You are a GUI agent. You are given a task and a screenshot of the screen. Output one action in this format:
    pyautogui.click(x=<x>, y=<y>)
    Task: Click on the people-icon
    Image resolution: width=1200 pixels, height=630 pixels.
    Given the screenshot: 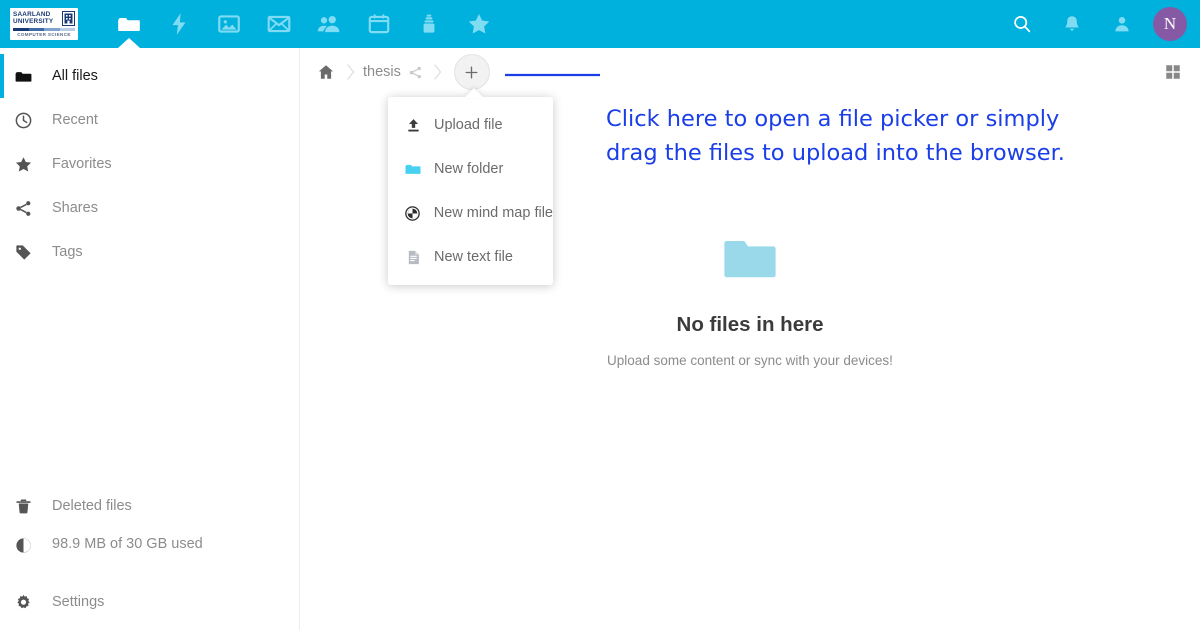 What is the action you would take?
    pyautogui.click(x=328, y=24)
    